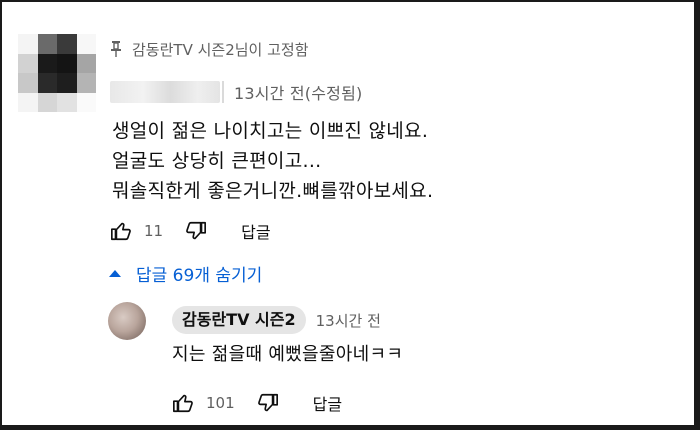 Image resolution: width=700 pixels, height=430 pixels. I want to click on hide-replies-label: 답글 69개 숨기기, so click(199, 275).